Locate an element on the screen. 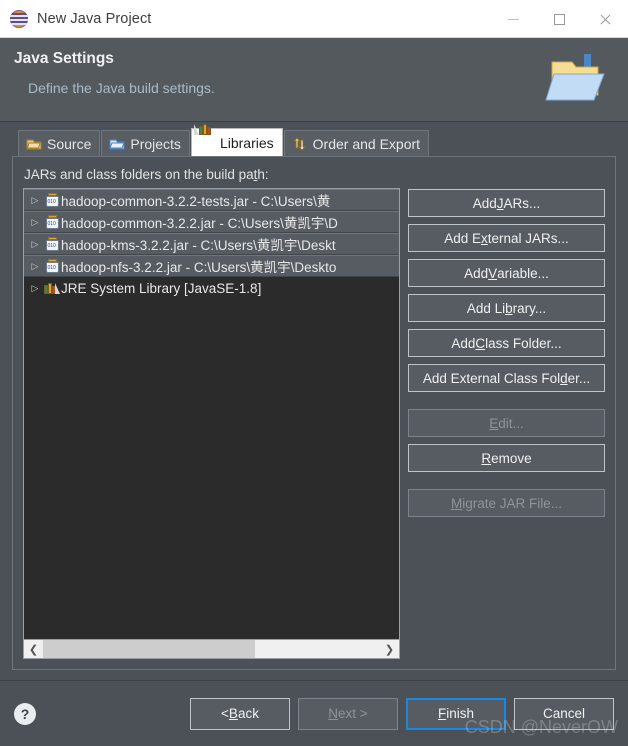 The image size is (628, 746). close-button is located at coordinates (605, 19).